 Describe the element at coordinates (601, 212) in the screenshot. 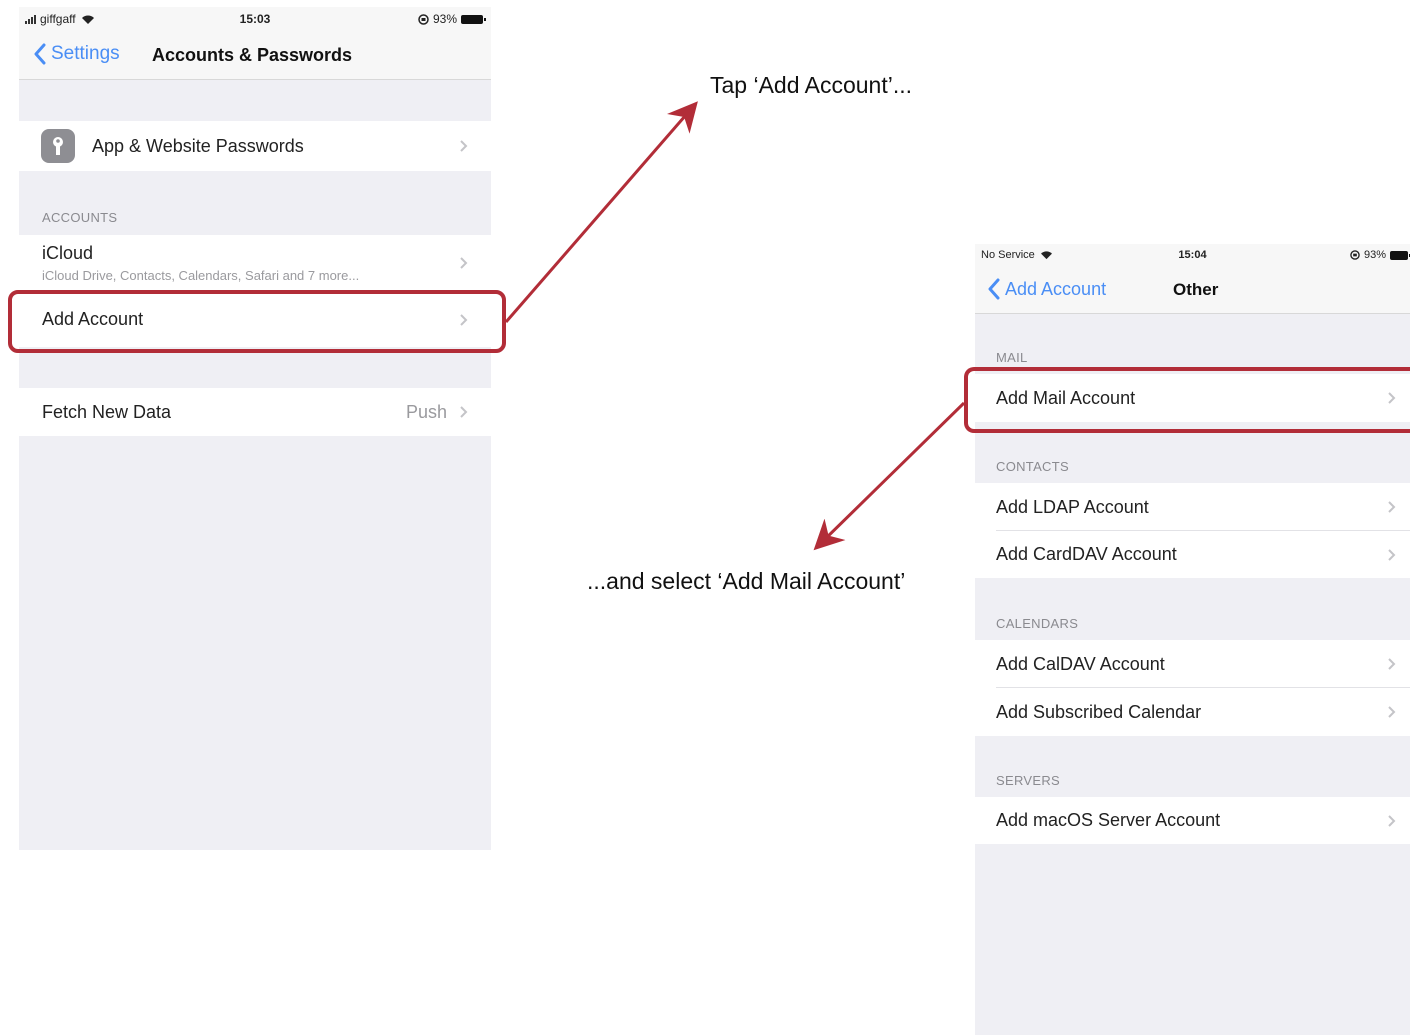

I see `arrow-to-step1` at that location.